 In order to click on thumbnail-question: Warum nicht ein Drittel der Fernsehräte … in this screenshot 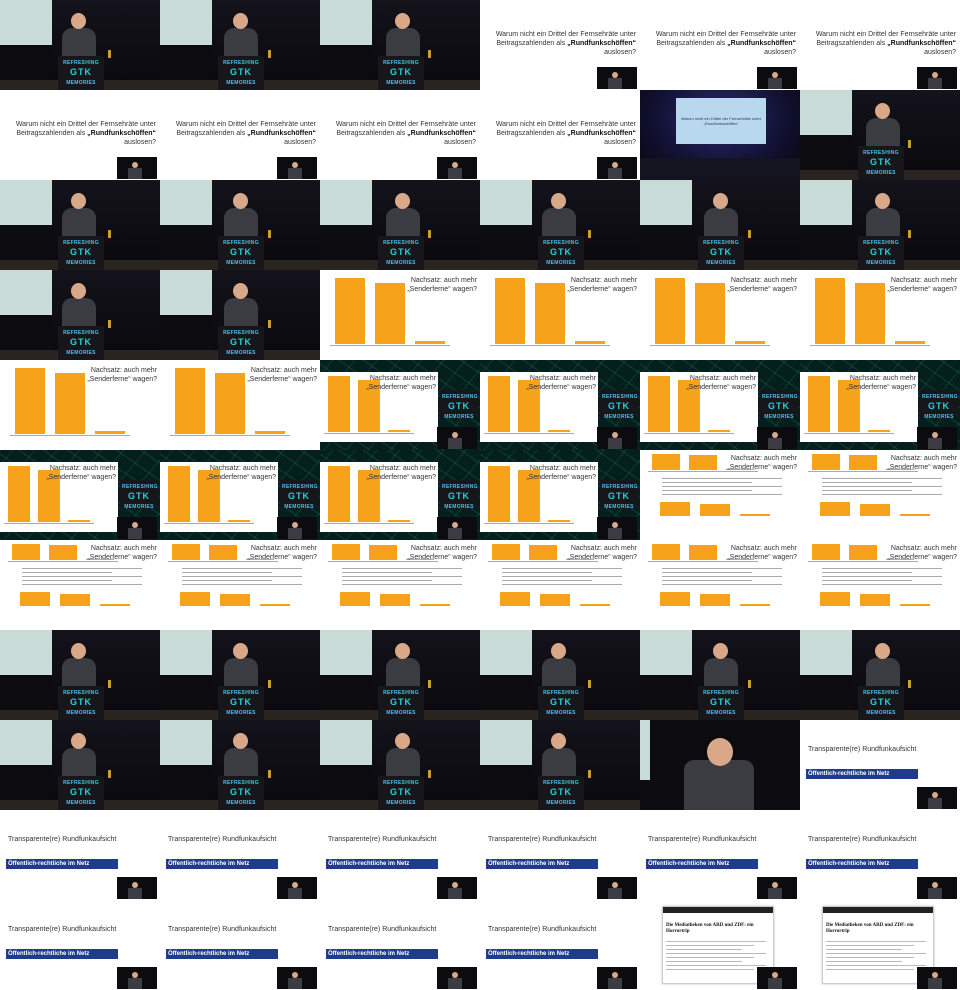, I will do `click(720, 45)`.